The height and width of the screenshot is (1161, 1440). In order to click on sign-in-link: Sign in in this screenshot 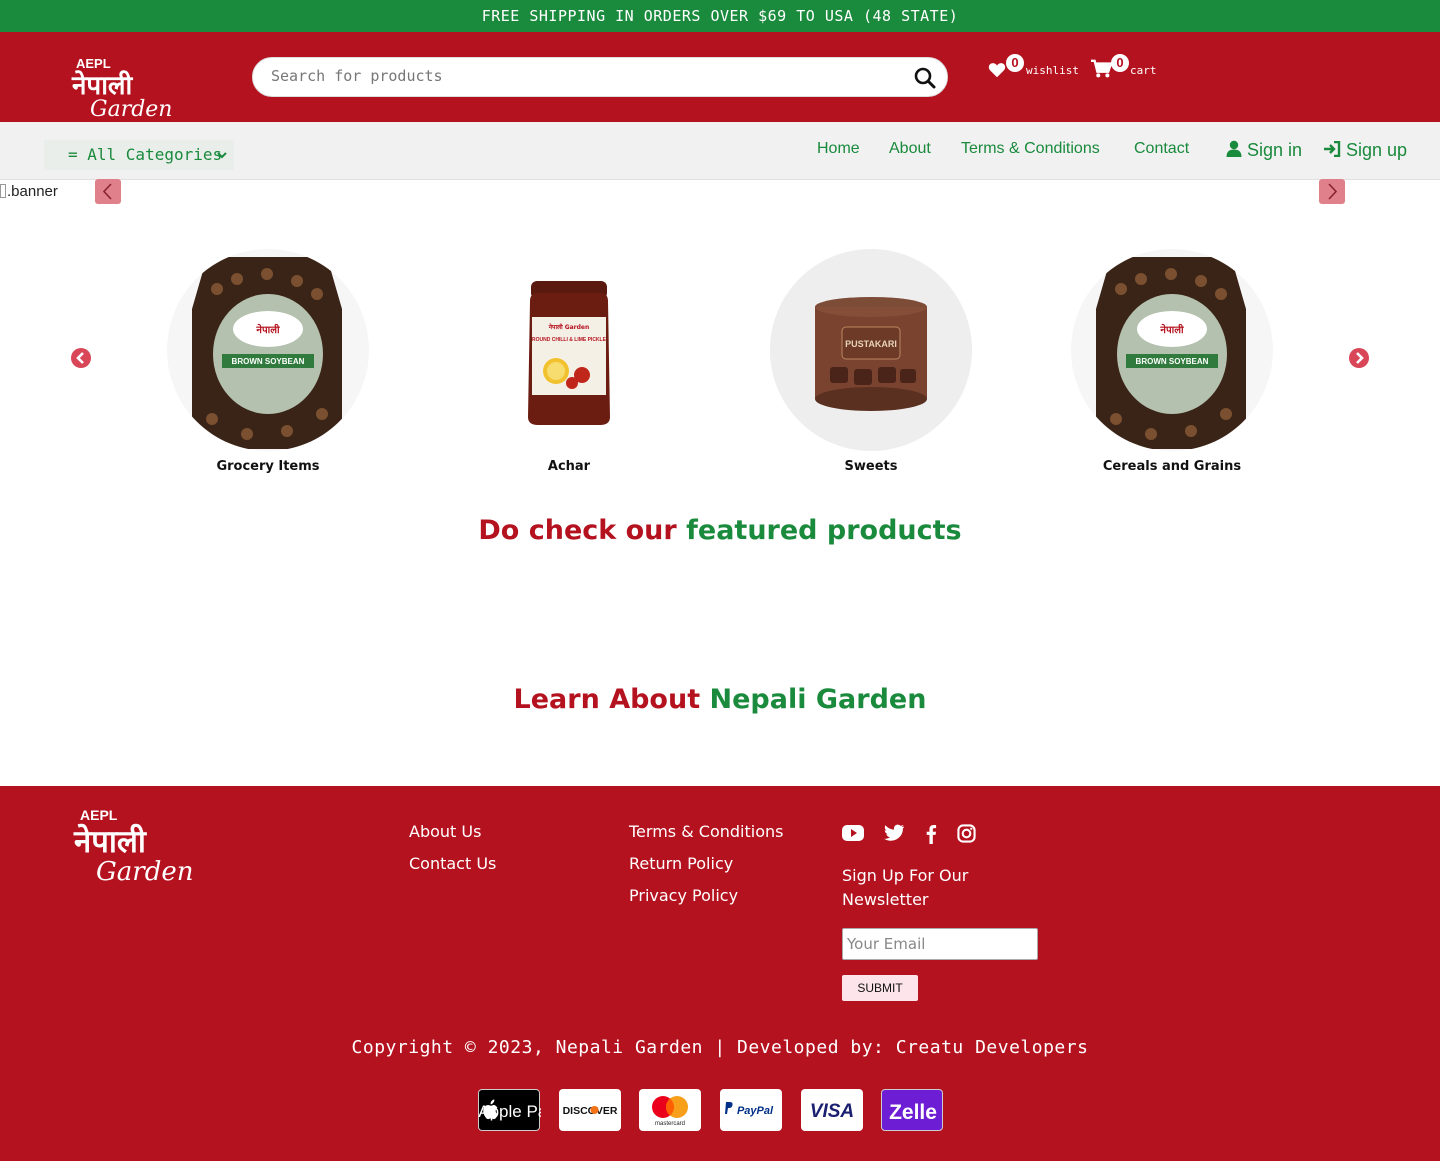, I will do `click(1264, 150)`.